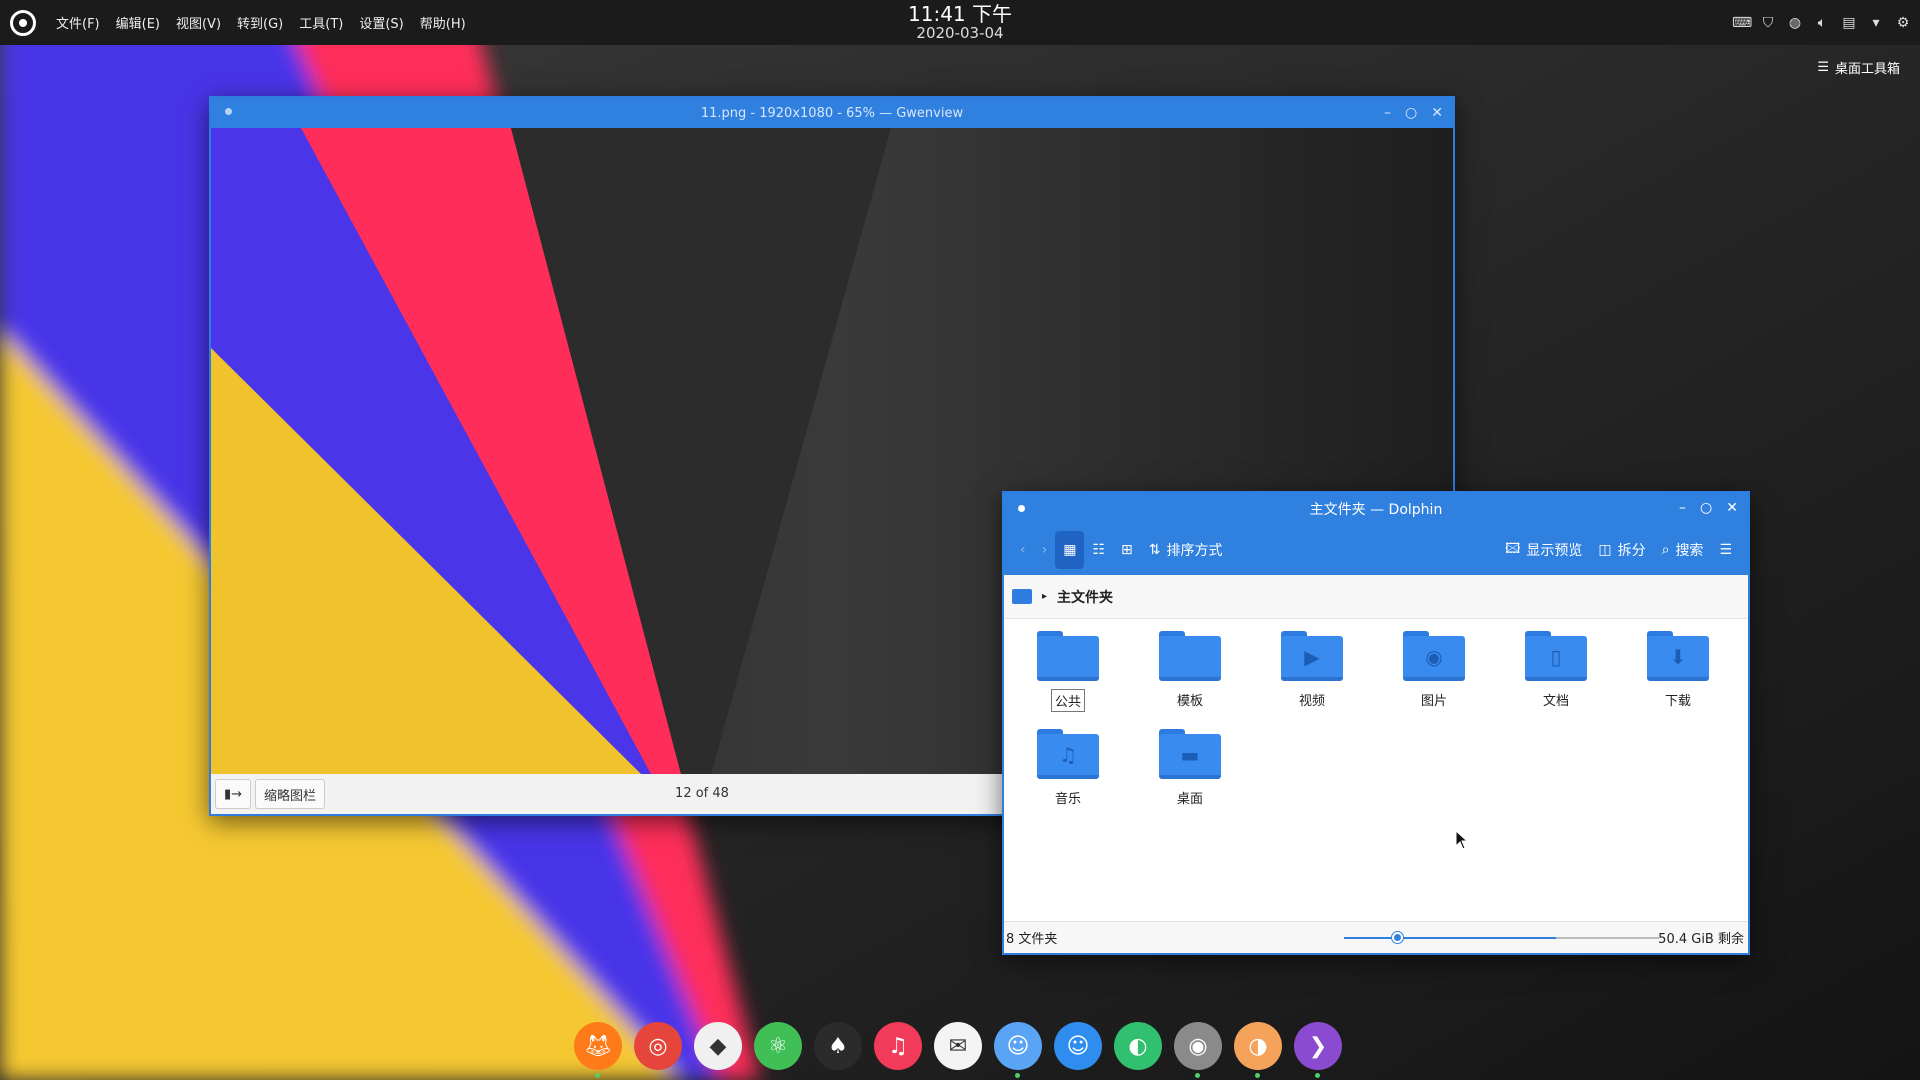 This screenshot has height=1080, width=1920. I want to click on back-button: ‹, so click(1023, 550).